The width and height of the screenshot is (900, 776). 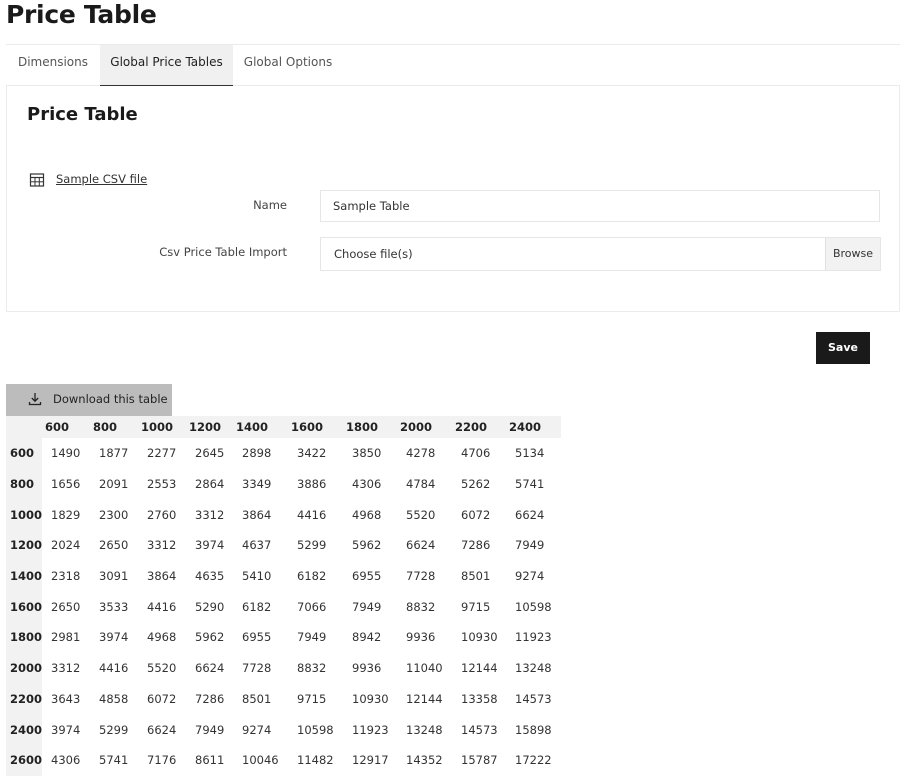 I want to click on price-cell: 1877, so click(x=114, y=453).